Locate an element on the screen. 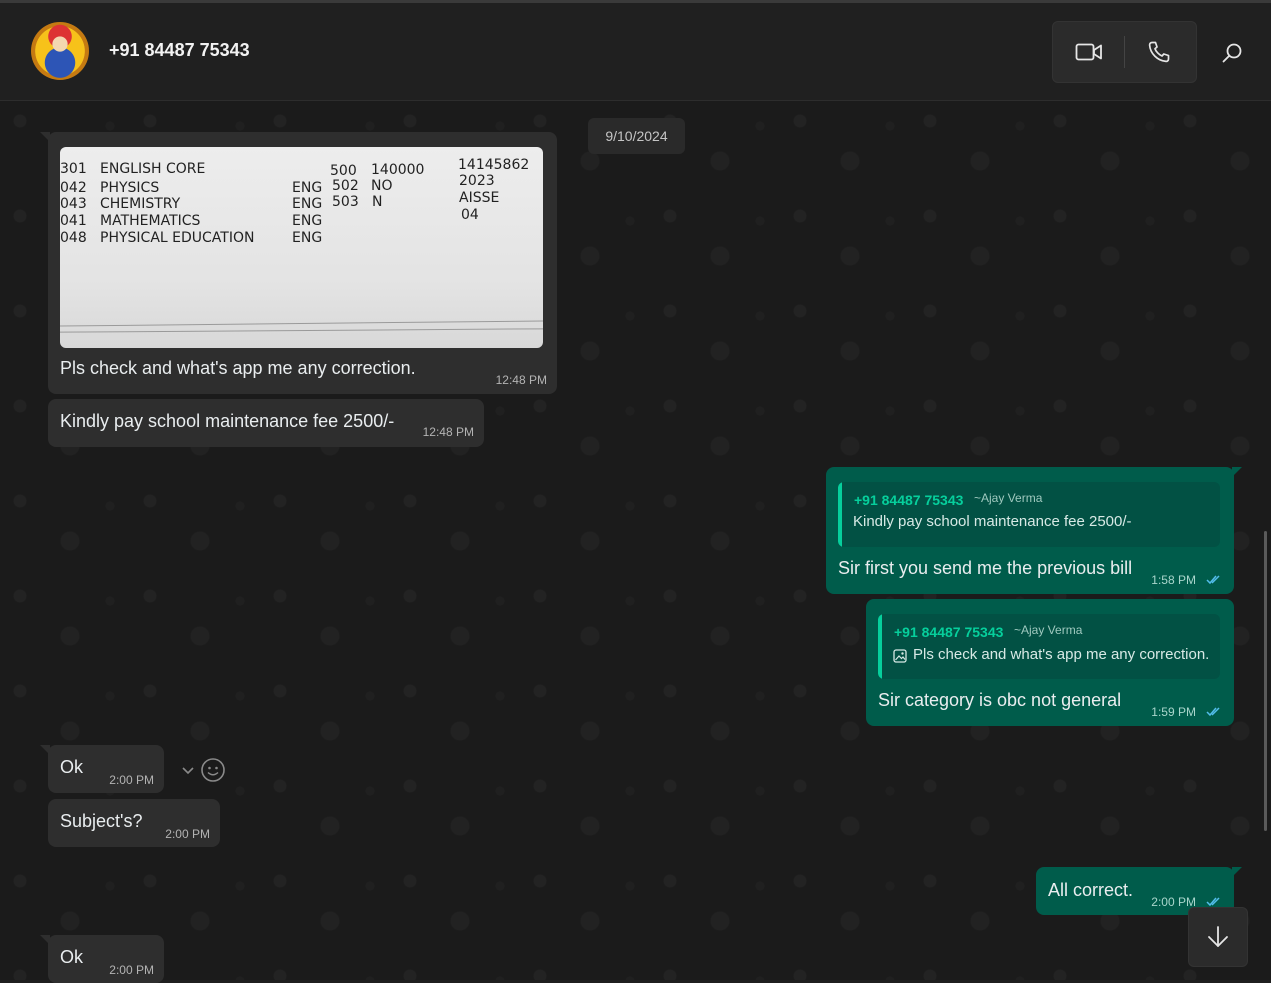  image-cell: 2023 is located at coordinates (477, 181).